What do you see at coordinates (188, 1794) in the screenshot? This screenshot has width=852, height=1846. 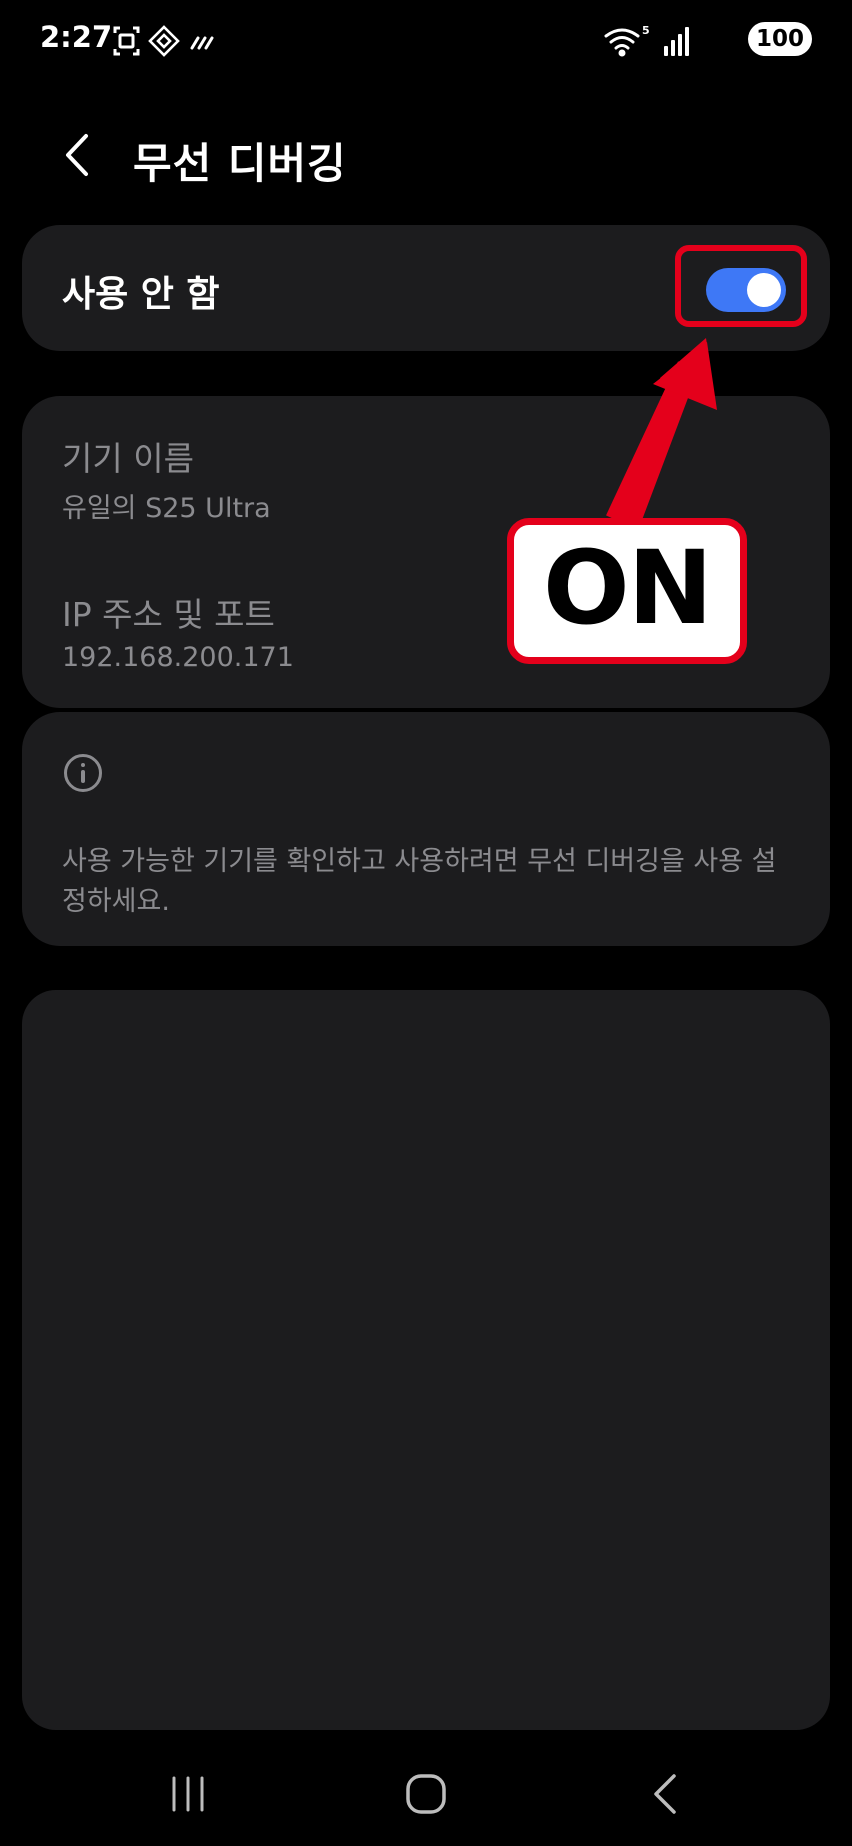 I see `recent-apps-icon` at bounding box center [188, 1794].